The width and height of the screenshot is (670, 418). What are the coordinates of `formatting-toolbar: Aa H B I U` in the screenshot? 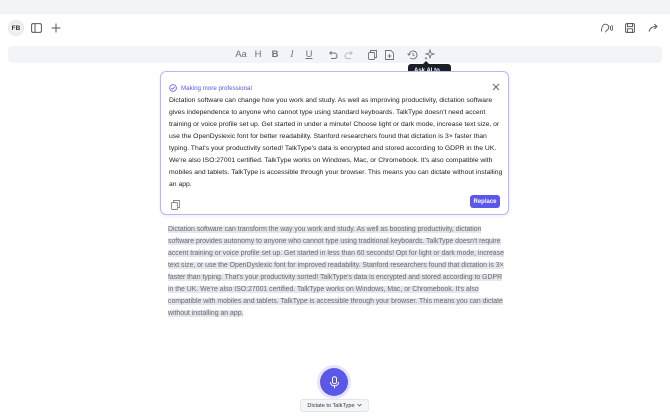 It's located at (335, 54).